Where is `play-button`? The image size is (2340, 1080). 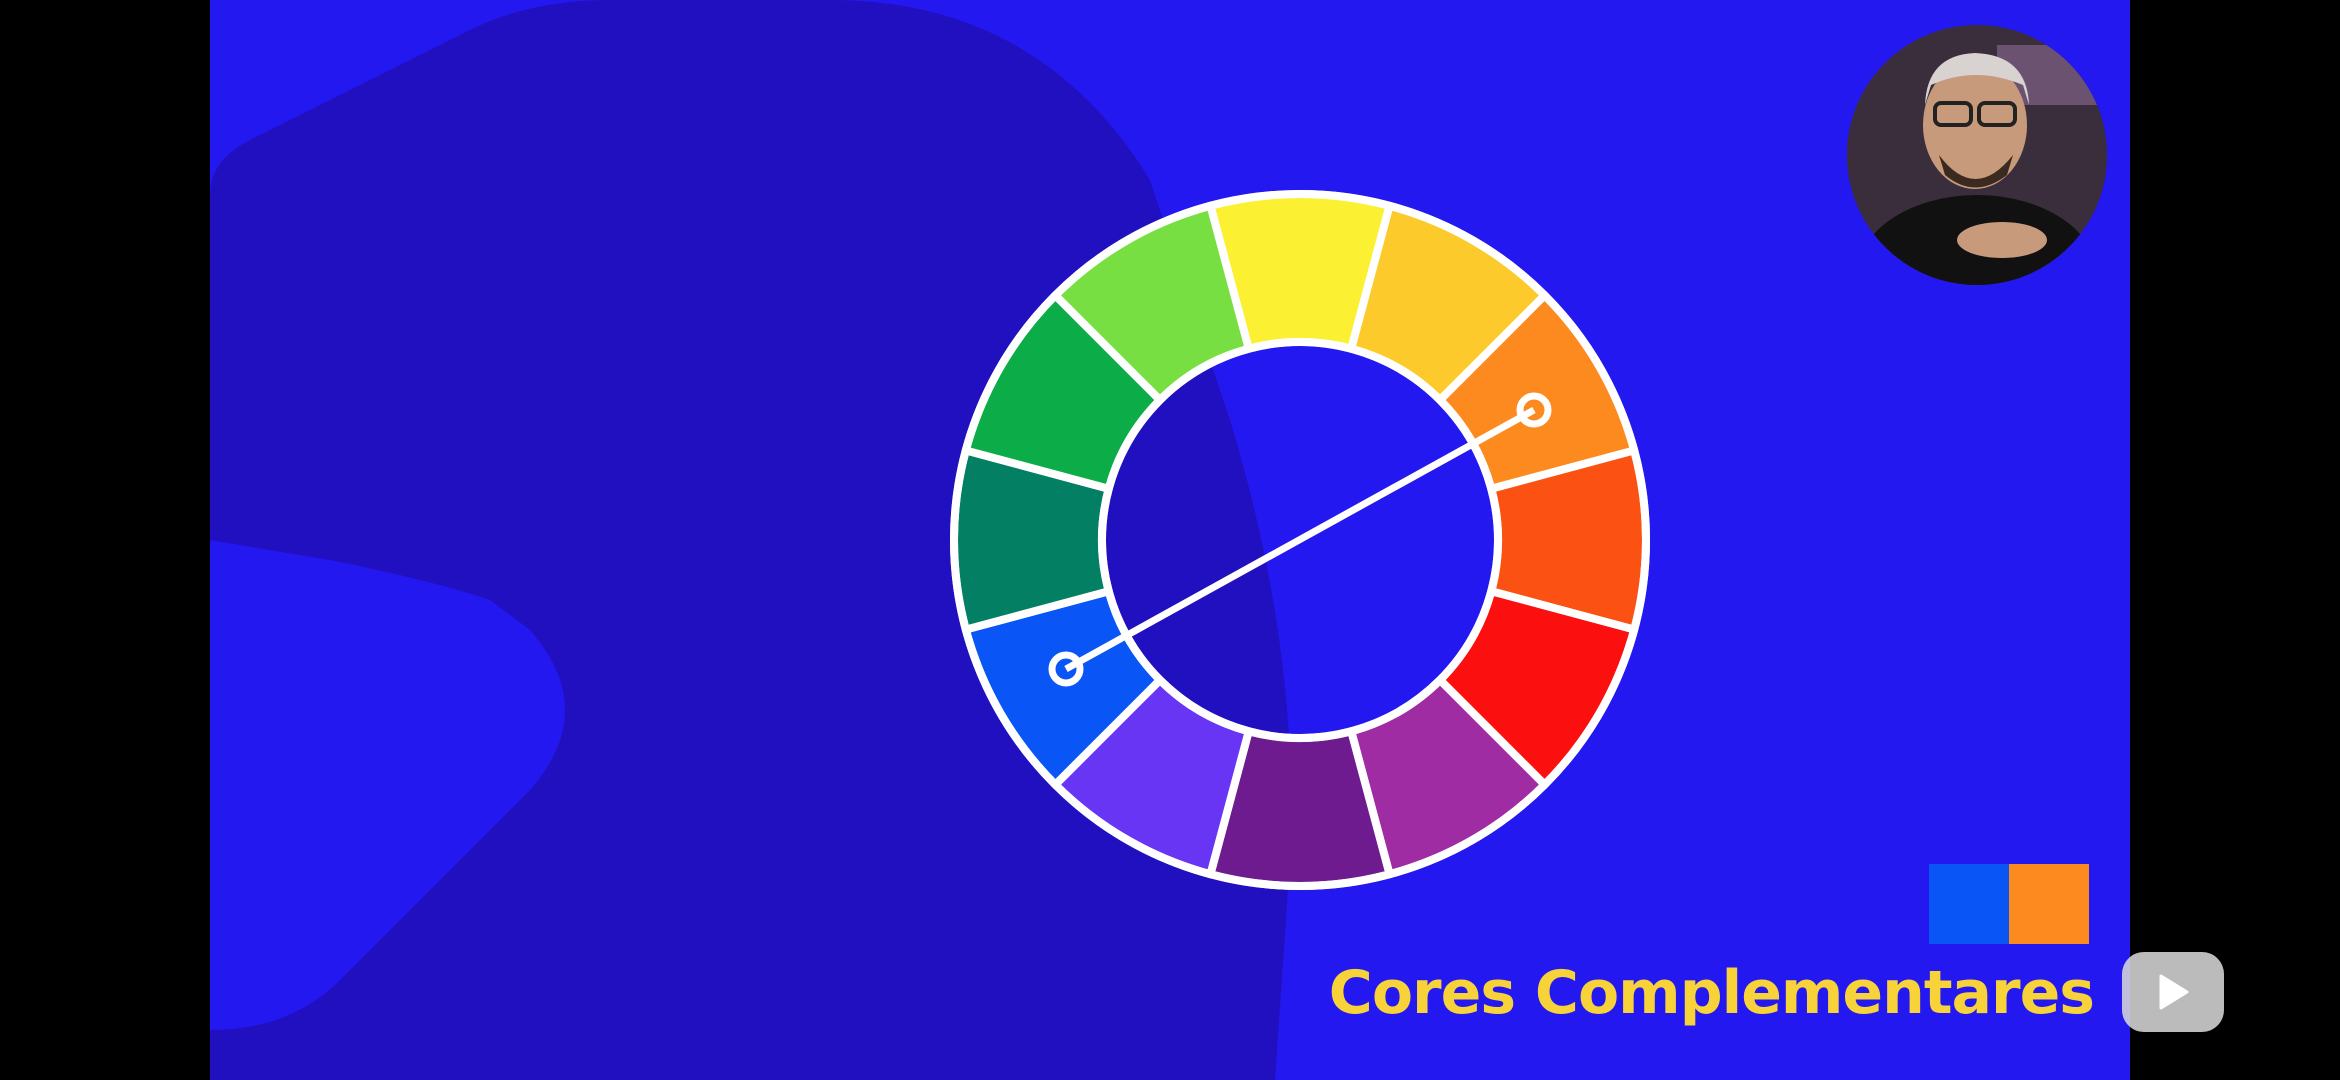 play-button is located at coordinates (2173, 992).